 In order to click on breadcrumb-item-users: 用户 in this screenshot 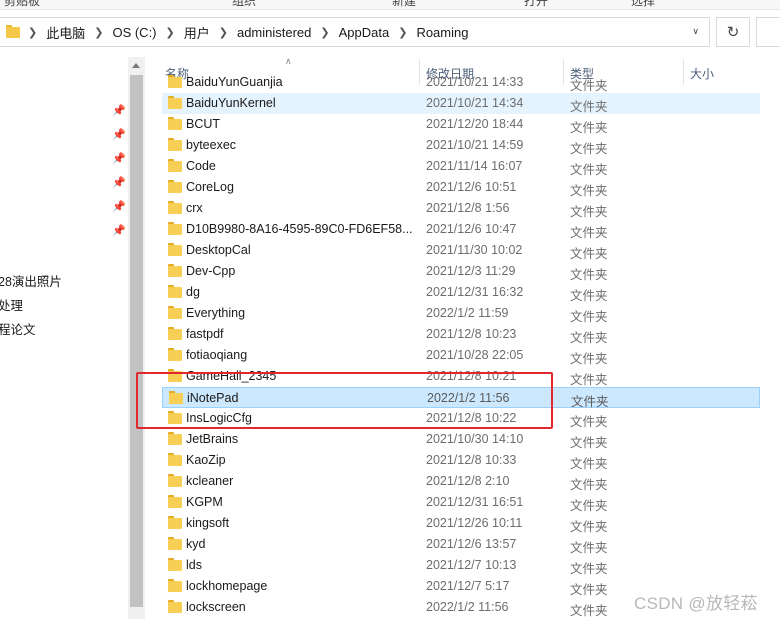, I will do `click(197, 32)`.